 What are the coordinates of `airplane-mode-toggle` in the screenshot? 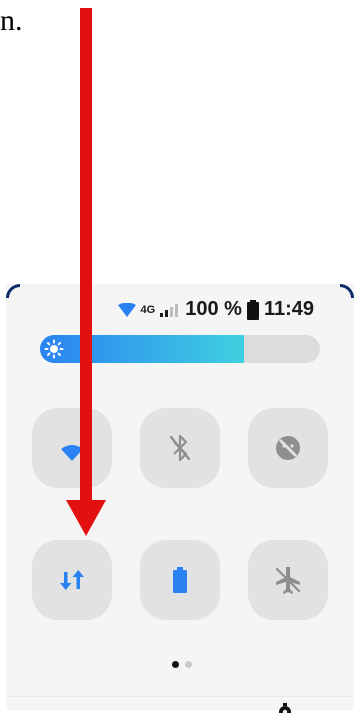 It's located at (288, 580).